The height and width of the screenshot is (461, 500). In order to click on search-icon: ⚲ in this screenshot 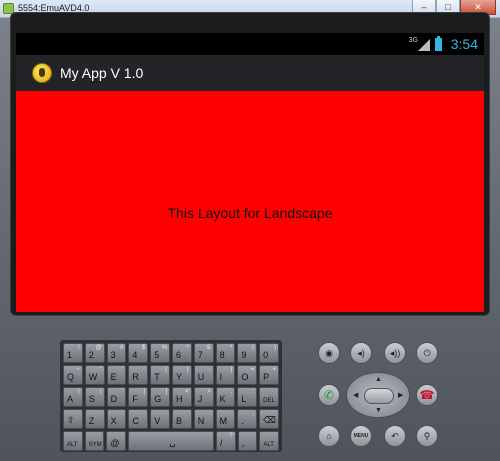, I will do `click(427, 436)`.